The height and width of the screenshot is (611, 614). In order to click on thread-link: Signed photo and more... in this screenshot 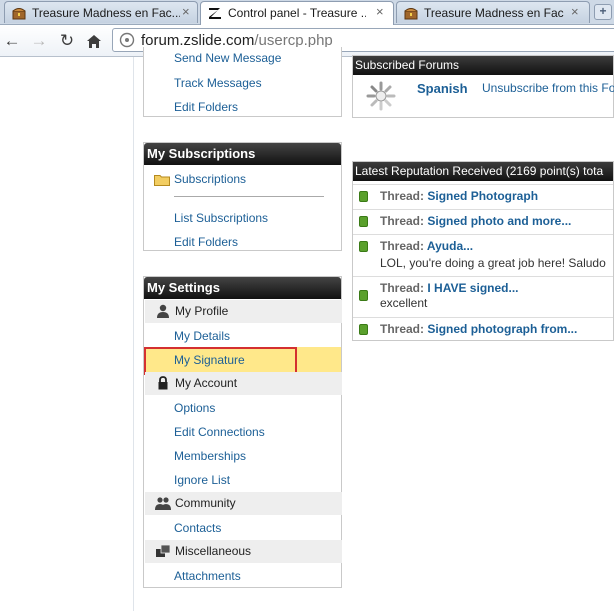, I will do `click(499, 221)`.